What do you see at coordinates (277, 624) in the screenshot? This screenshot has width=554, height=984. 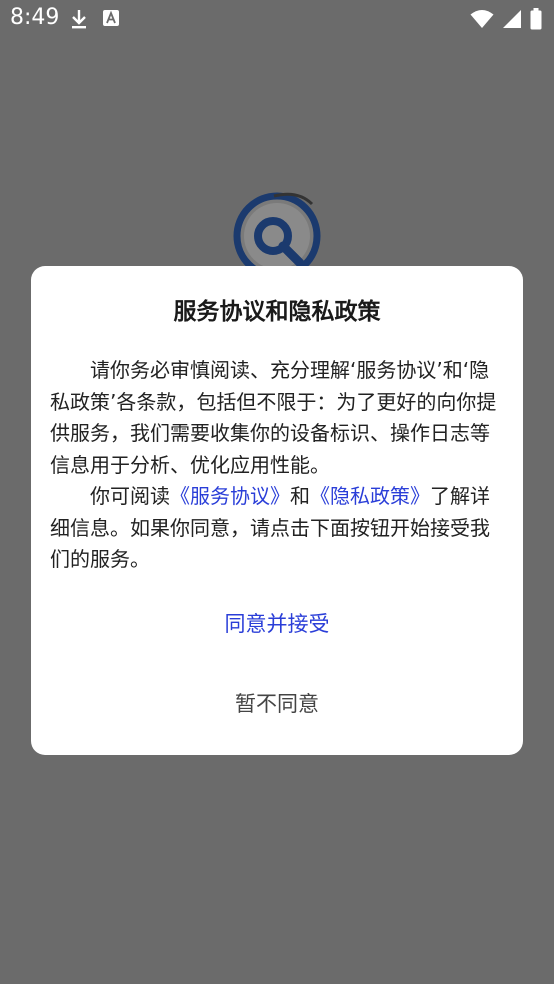 I see `agree-button: 同意并接受` at bounding box center [277, 624].